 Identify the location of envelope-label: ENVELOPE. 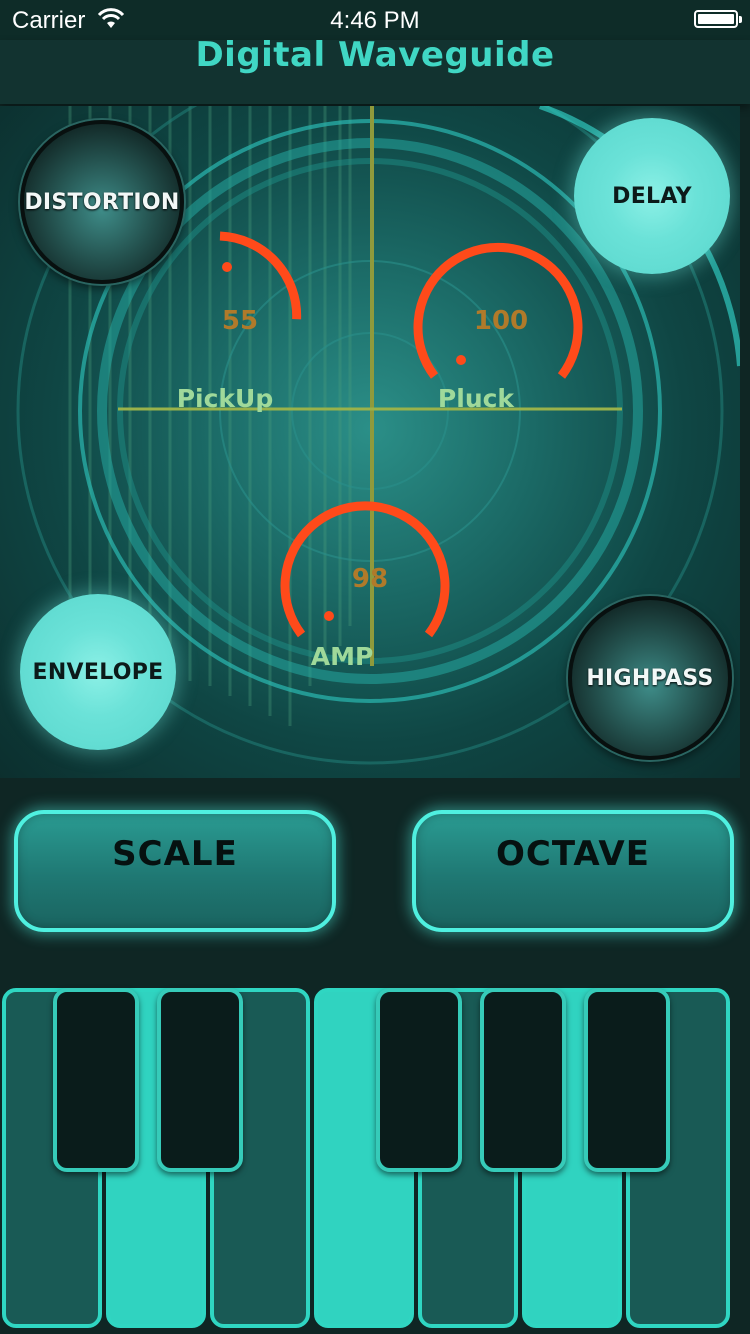
(98, 672).